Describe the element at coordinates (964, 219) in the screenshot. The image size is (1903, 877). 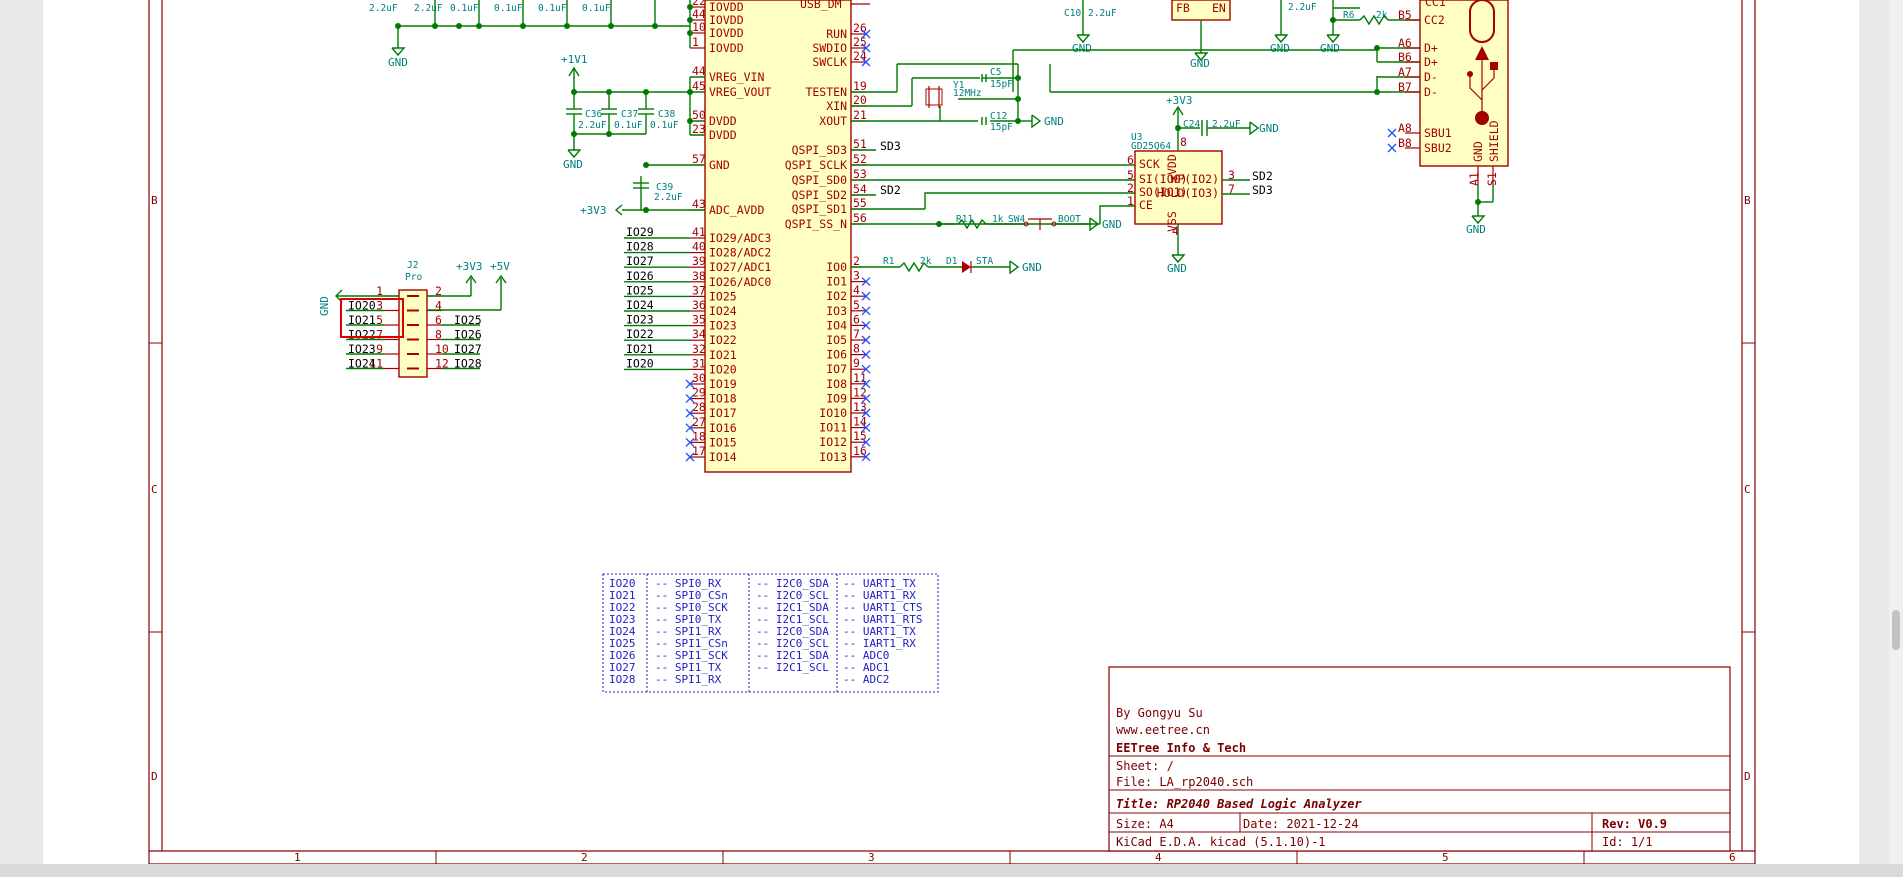
I see `r11-ref: R11` at that location.